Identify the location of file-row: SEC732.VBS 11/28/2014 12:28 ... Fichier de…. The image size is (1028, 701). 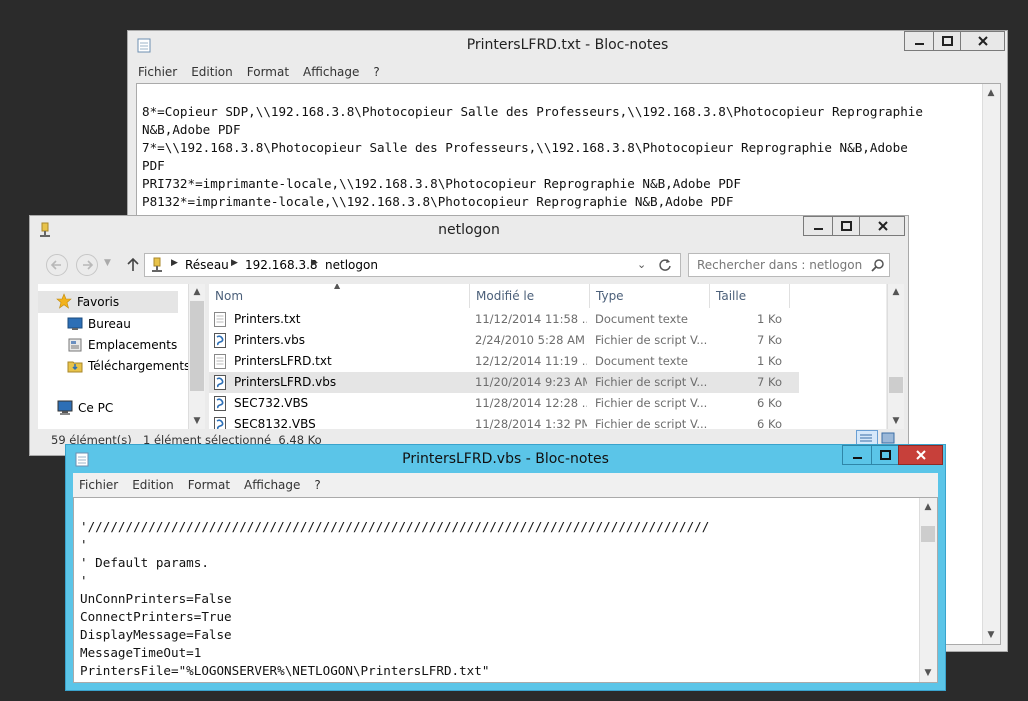
(504, 403).